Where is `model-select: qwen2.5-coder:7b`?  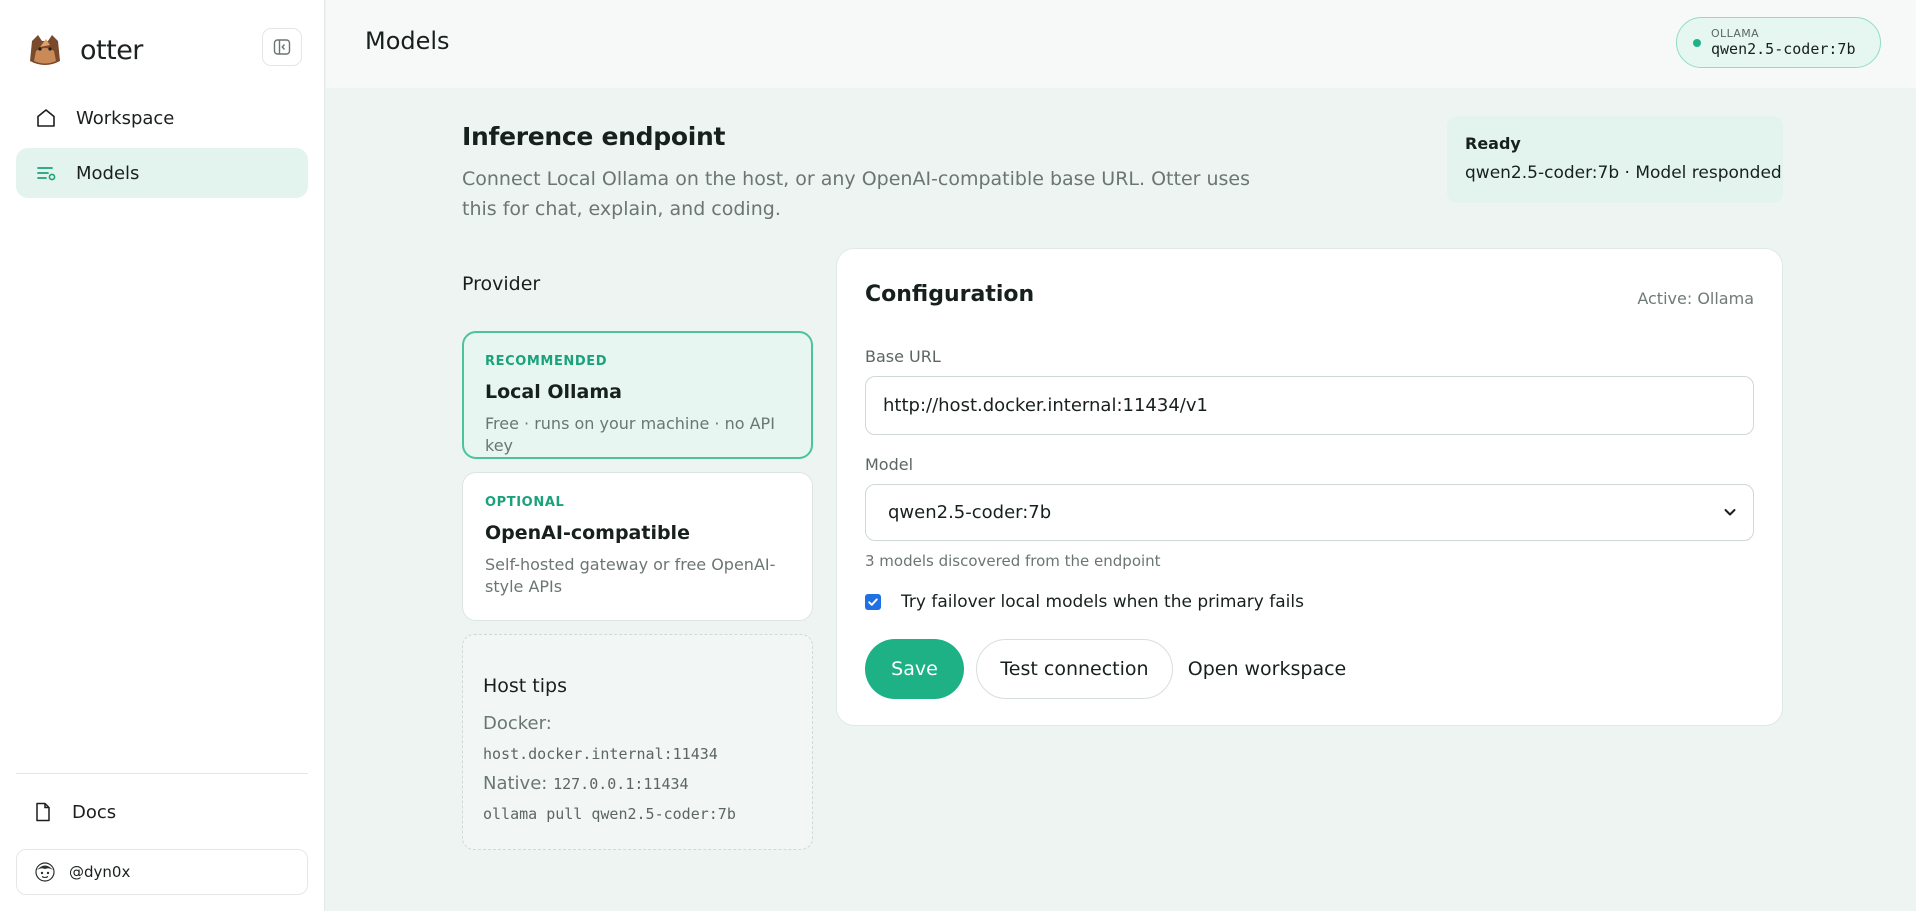
model-select: qwen2.5-coder:7b is located at coordinates (1309, 512).